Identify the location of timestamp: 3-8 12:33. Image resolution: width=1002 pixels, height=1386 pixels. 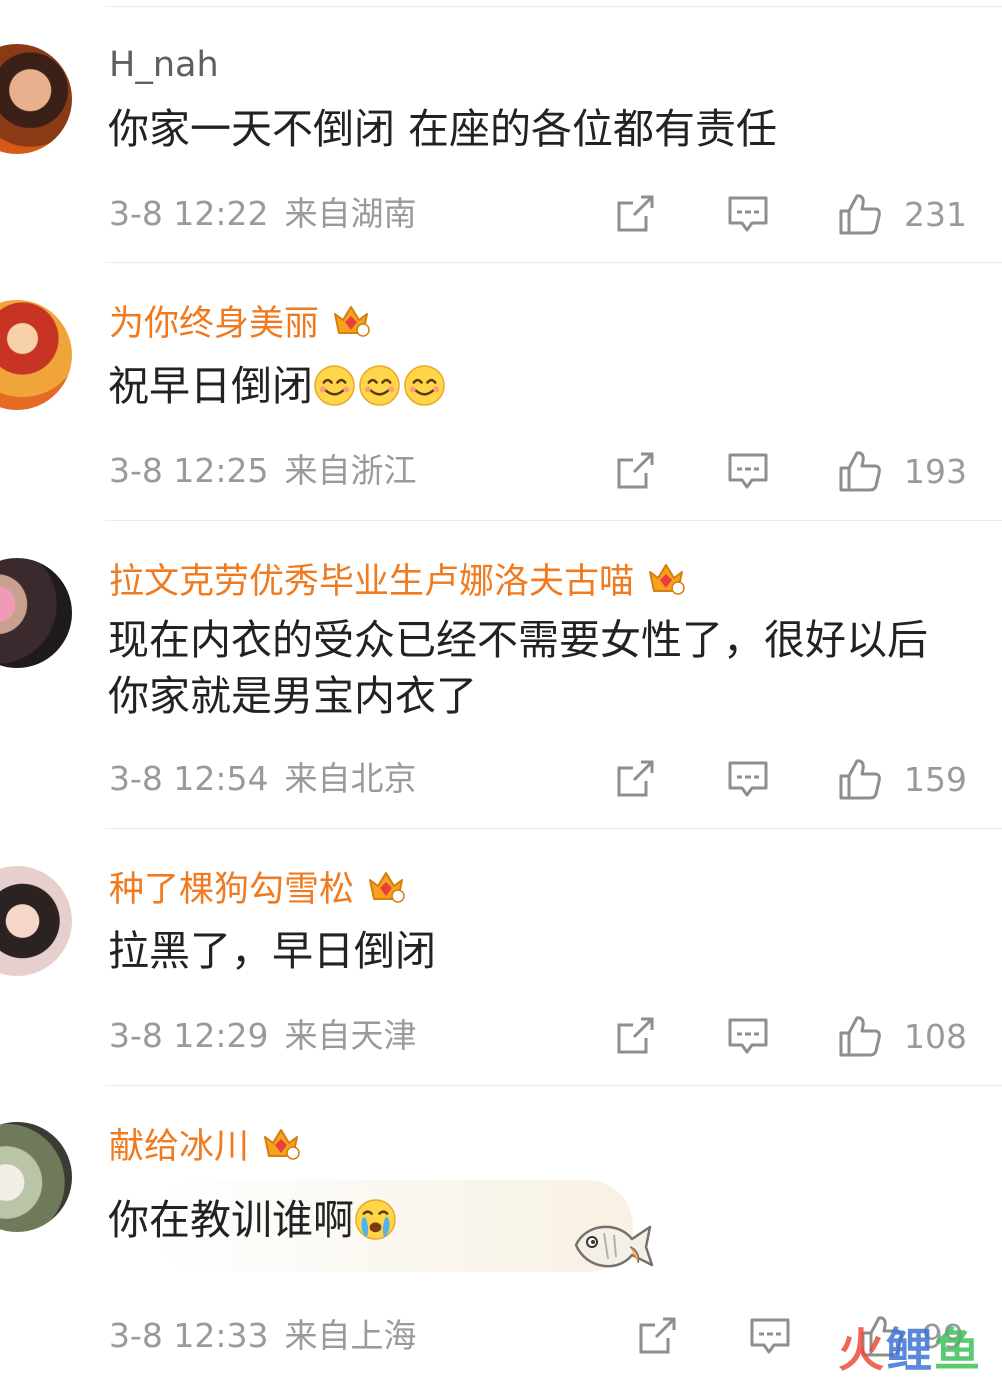
(189, 1335).